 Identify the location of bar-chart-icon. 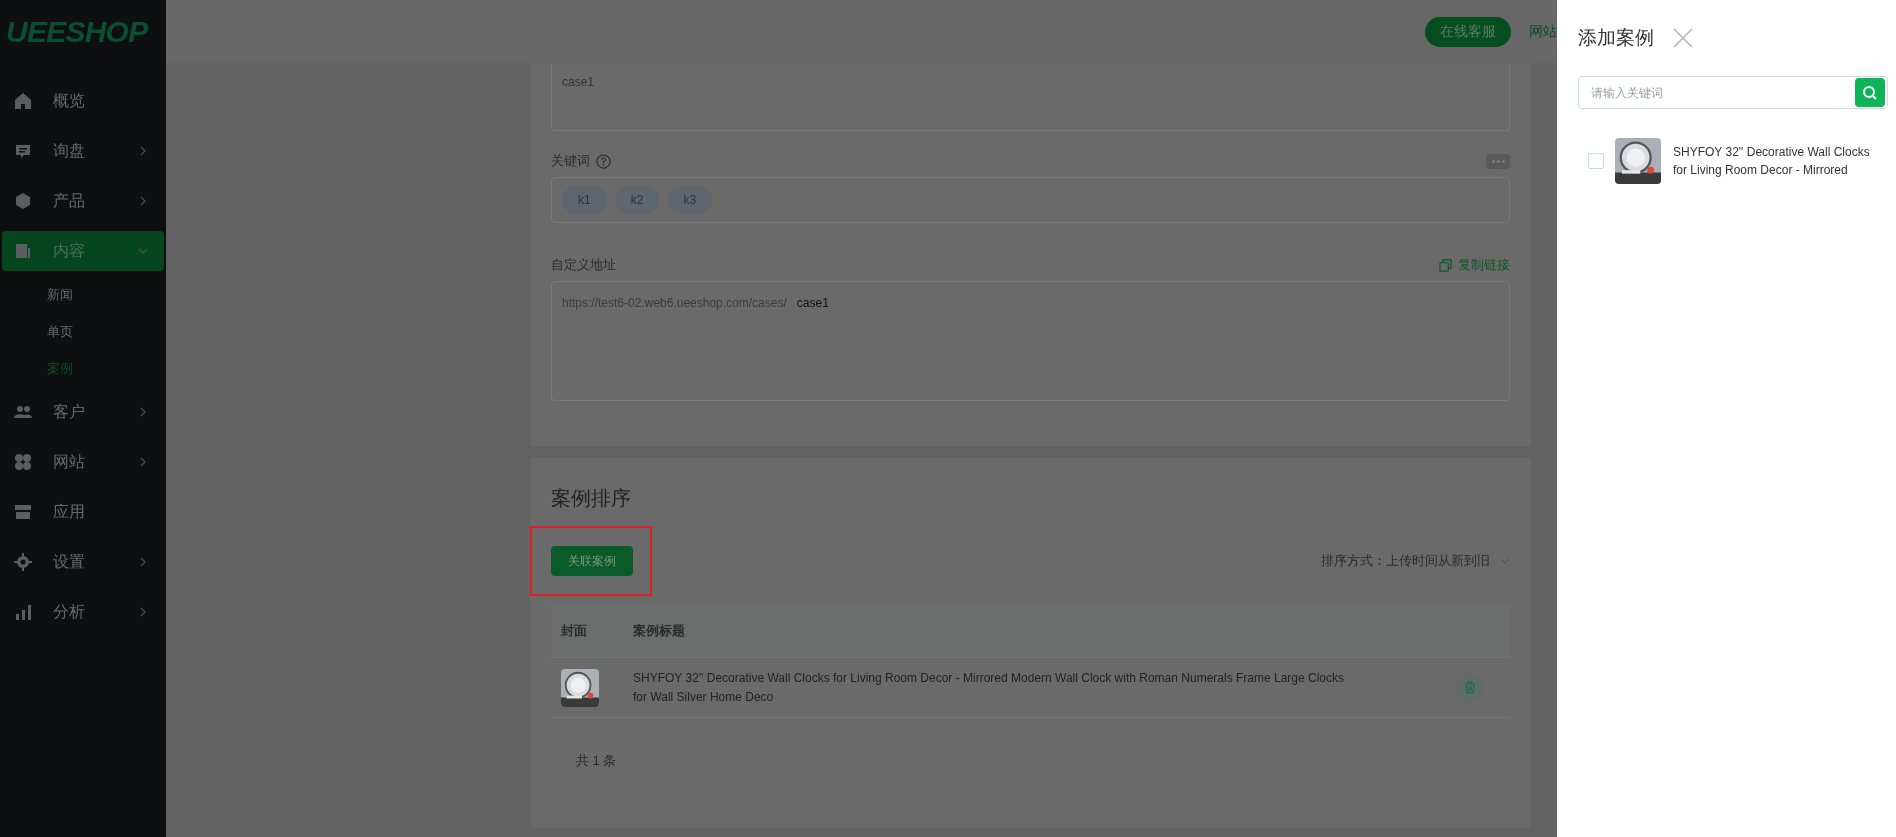
(23, 612).